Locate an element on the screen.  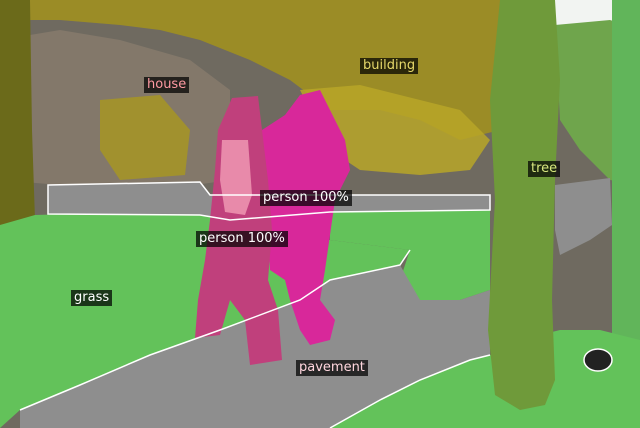
label-person-2: person 100% is located at coordinates (242, 239).